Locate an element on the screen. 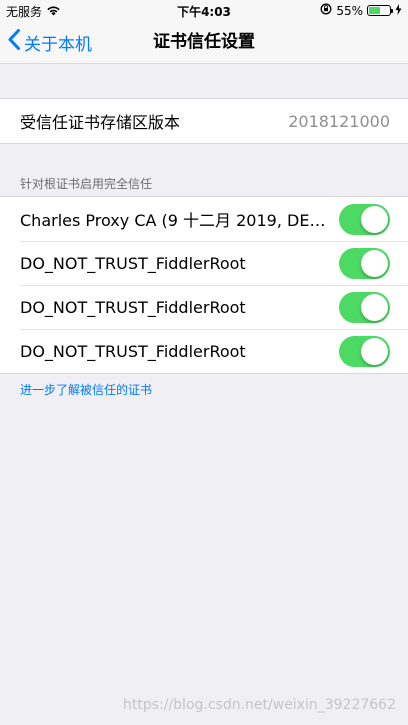  watermark-text: https://blog.csdn.net/weixin_39227662 is located at coordinates (259, 705).